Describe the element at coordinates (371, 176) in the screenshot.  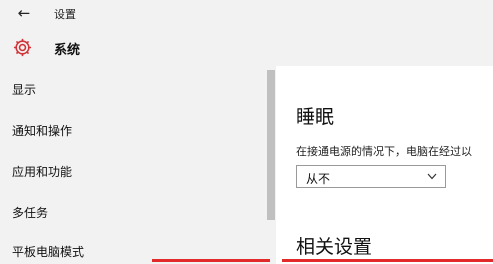
I see `sleep-dropdown: 从不` at that location.